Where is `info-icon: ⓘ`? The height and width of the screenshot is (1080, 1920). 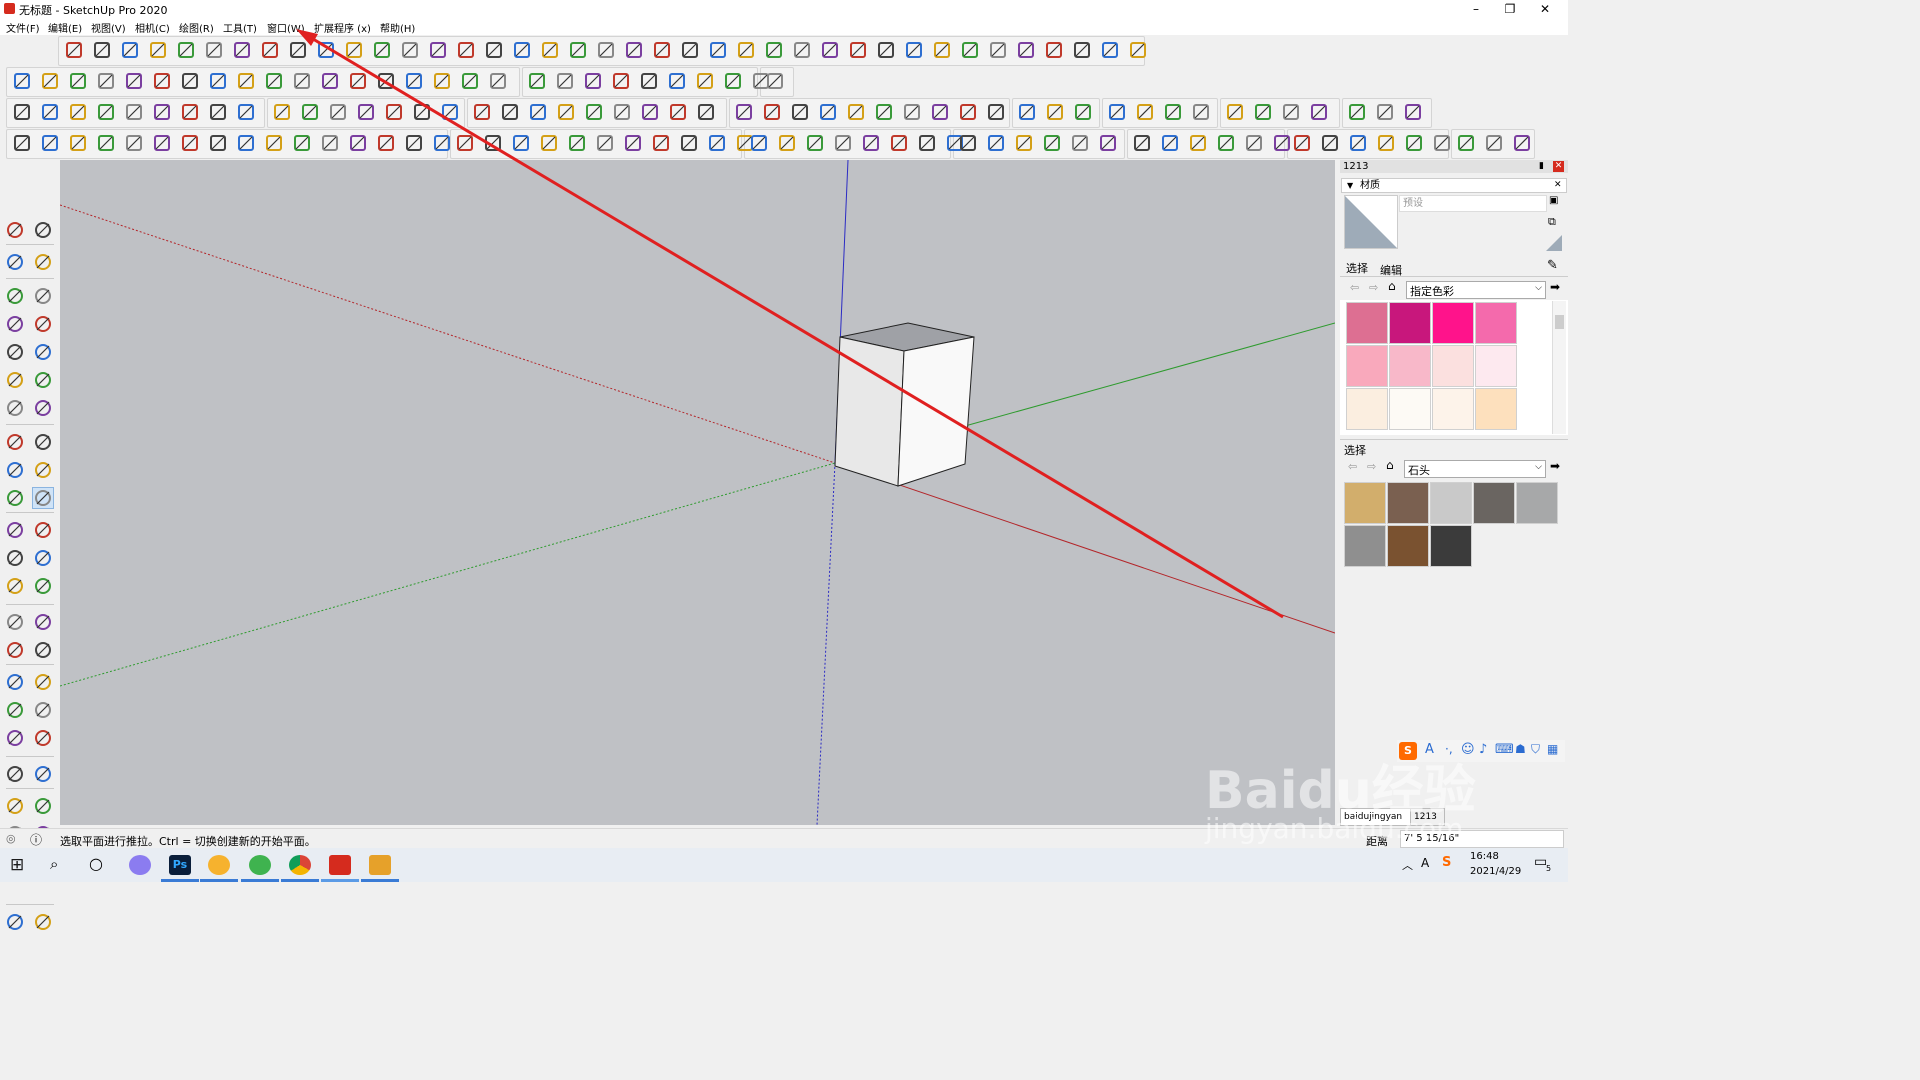 info-icon: ⓘ is located at coordinates (36, 839).